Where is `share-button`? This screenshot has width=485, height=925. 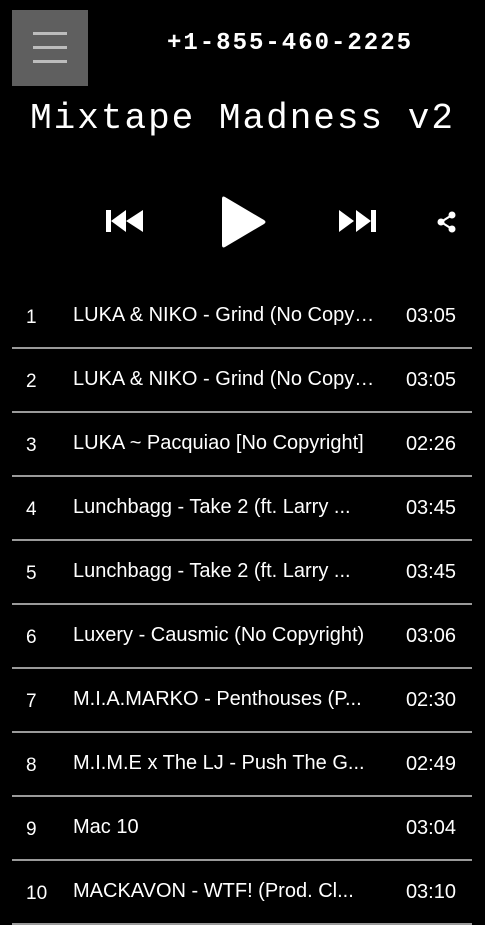 share-button is located at coordinates (447, 222).